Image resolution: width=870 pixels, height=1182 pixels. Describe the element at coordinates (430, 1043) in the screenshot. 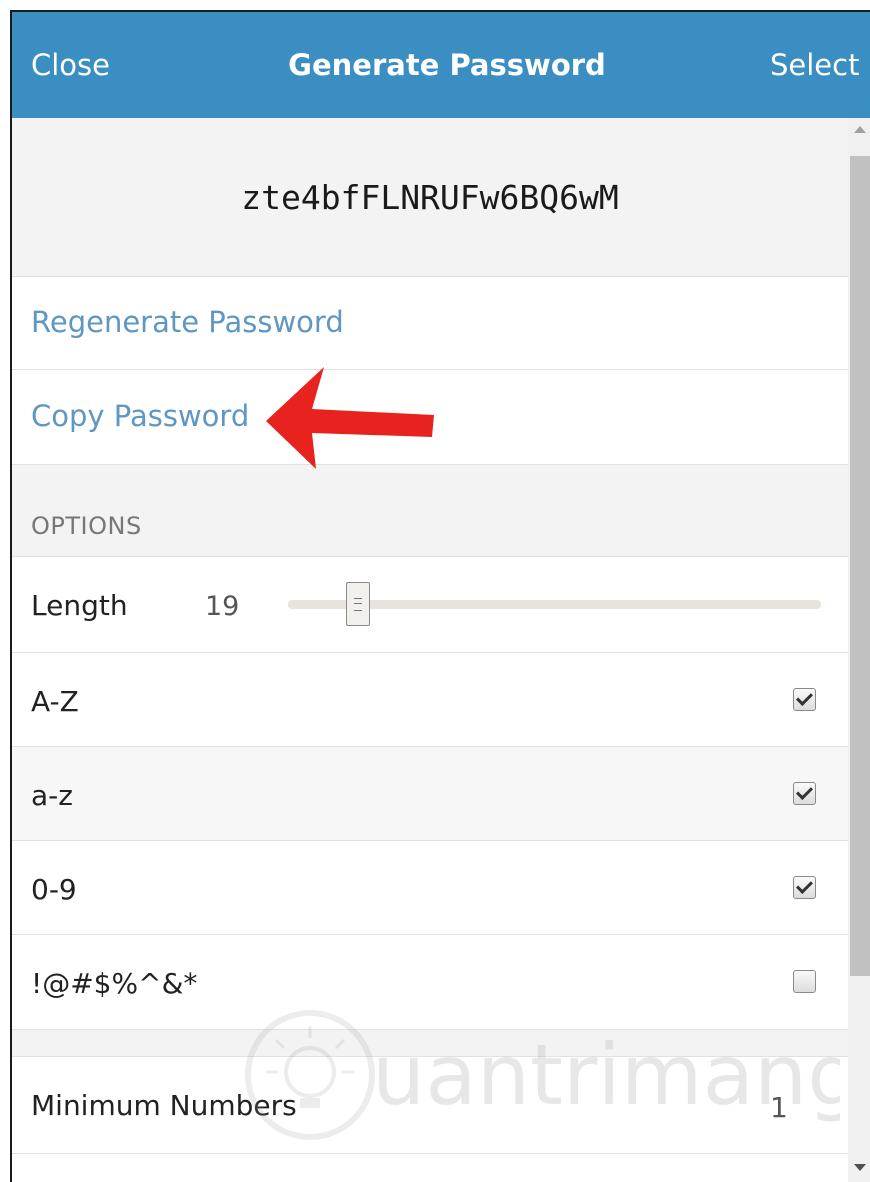

I see `options-spacer` at that location.